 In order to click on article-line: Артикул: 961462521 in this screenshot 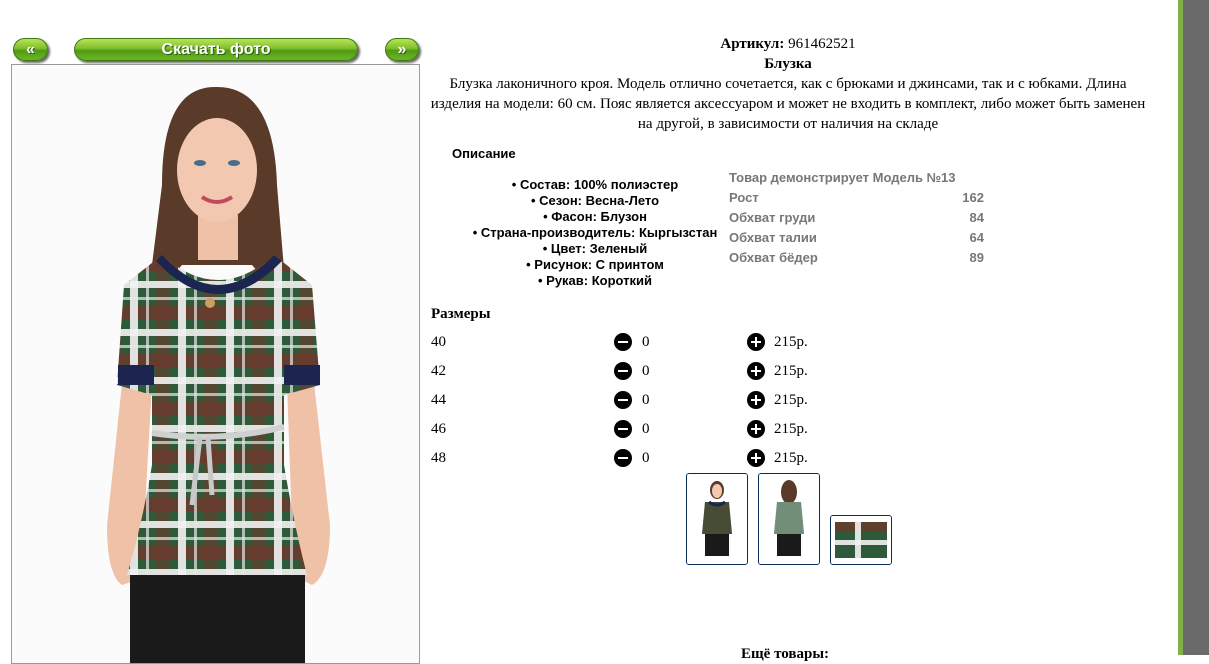, I will do `click(788, 44)`.